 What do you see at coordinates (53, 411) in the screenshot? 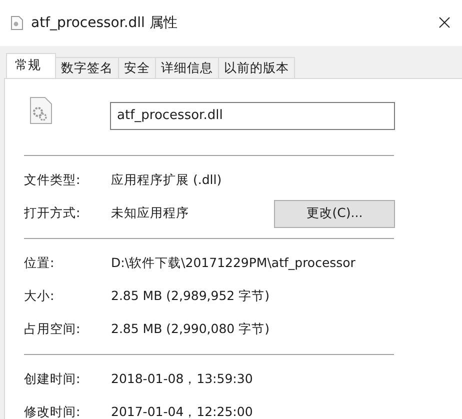
I see `property-label: 修改时间:` at bounding box center [53, 411].